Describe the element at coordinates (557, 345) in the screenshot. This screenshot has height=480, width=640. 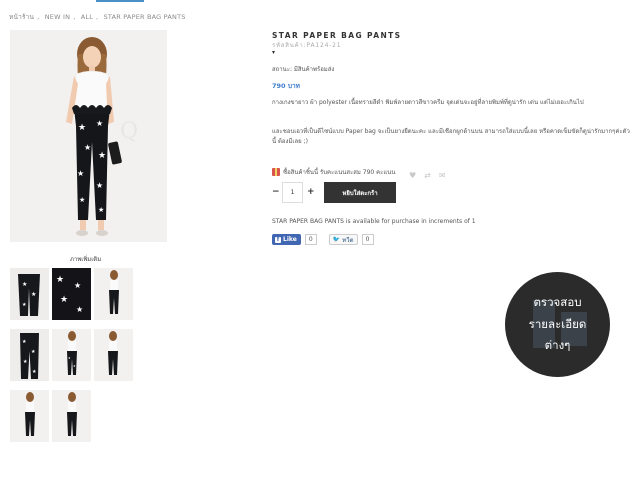
I see `badge-line-3: ต่างๆ` at that location.